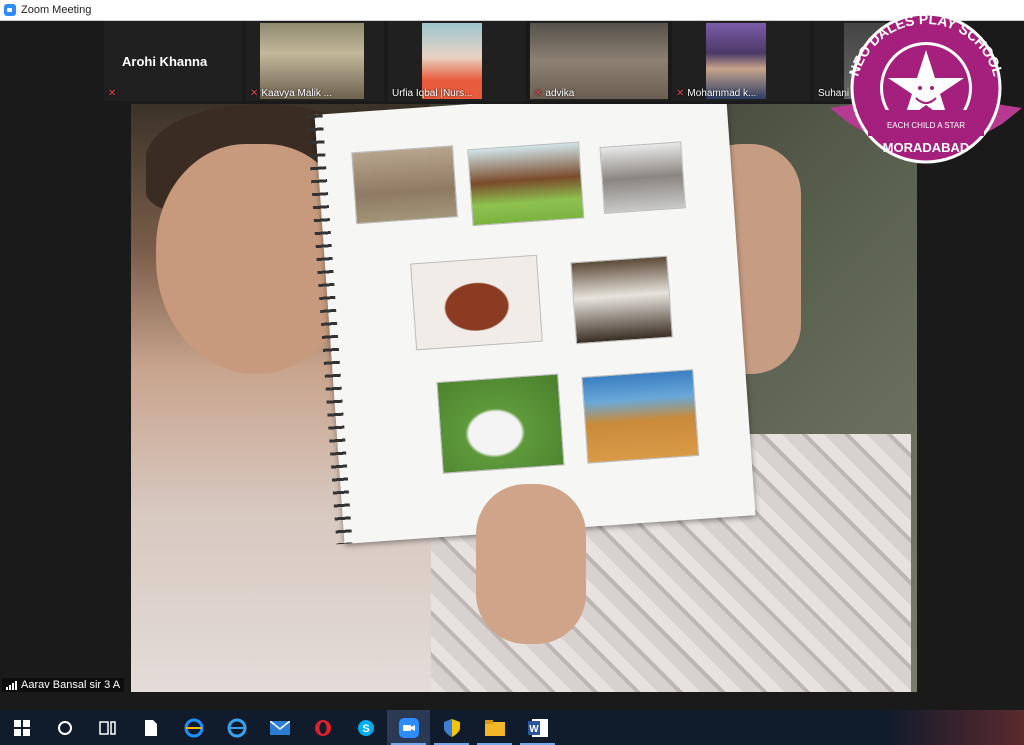  Describe the element at coordinates (926, 125) in the screenshot. I see `school-tagline: EACH CHILD A STAR` at that location.